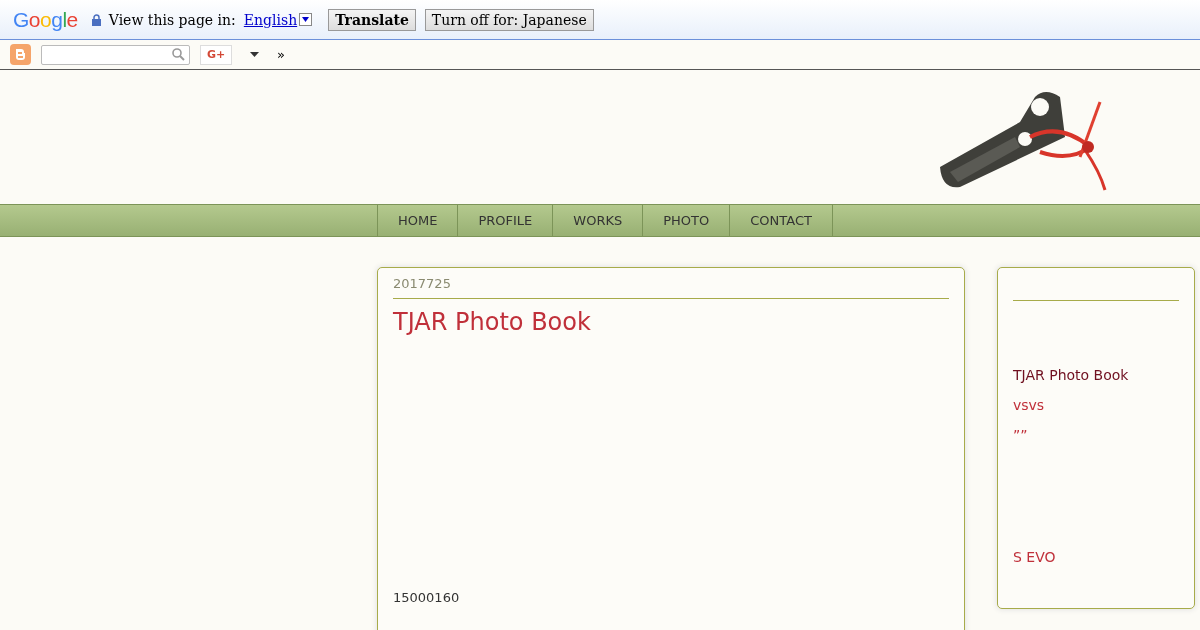  What do you see at coordinates (1096, 557) in the screenshot?
I see `sidebar-link: S EVO` at bounding box center [1096, 557].